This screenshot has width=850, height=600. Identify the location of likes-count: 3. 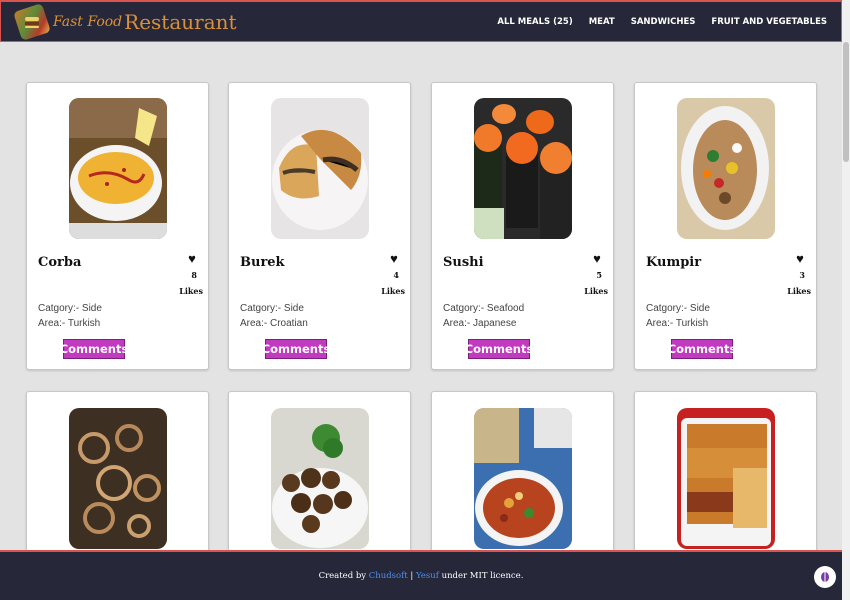
(802, 275).